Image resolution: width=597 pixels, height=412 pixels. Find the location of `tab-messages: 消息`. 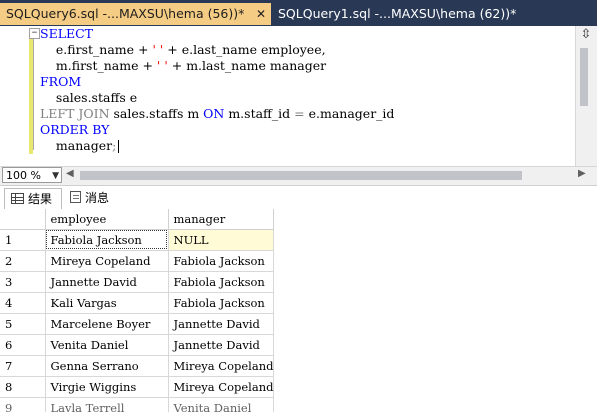

tab-messages: 消息 is located at coordinates (93, 198).